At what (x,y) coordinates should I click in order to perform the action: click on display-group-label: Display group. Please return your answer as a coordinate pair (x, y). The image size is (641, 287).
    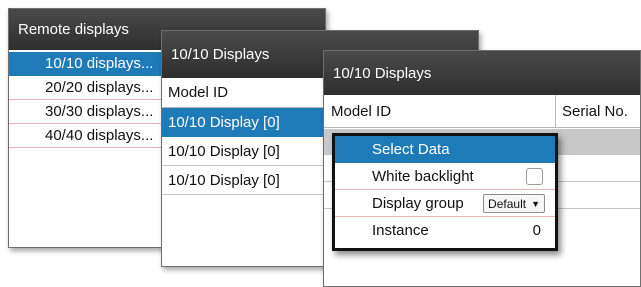
    Looking at the image, I should click on (418, 203).